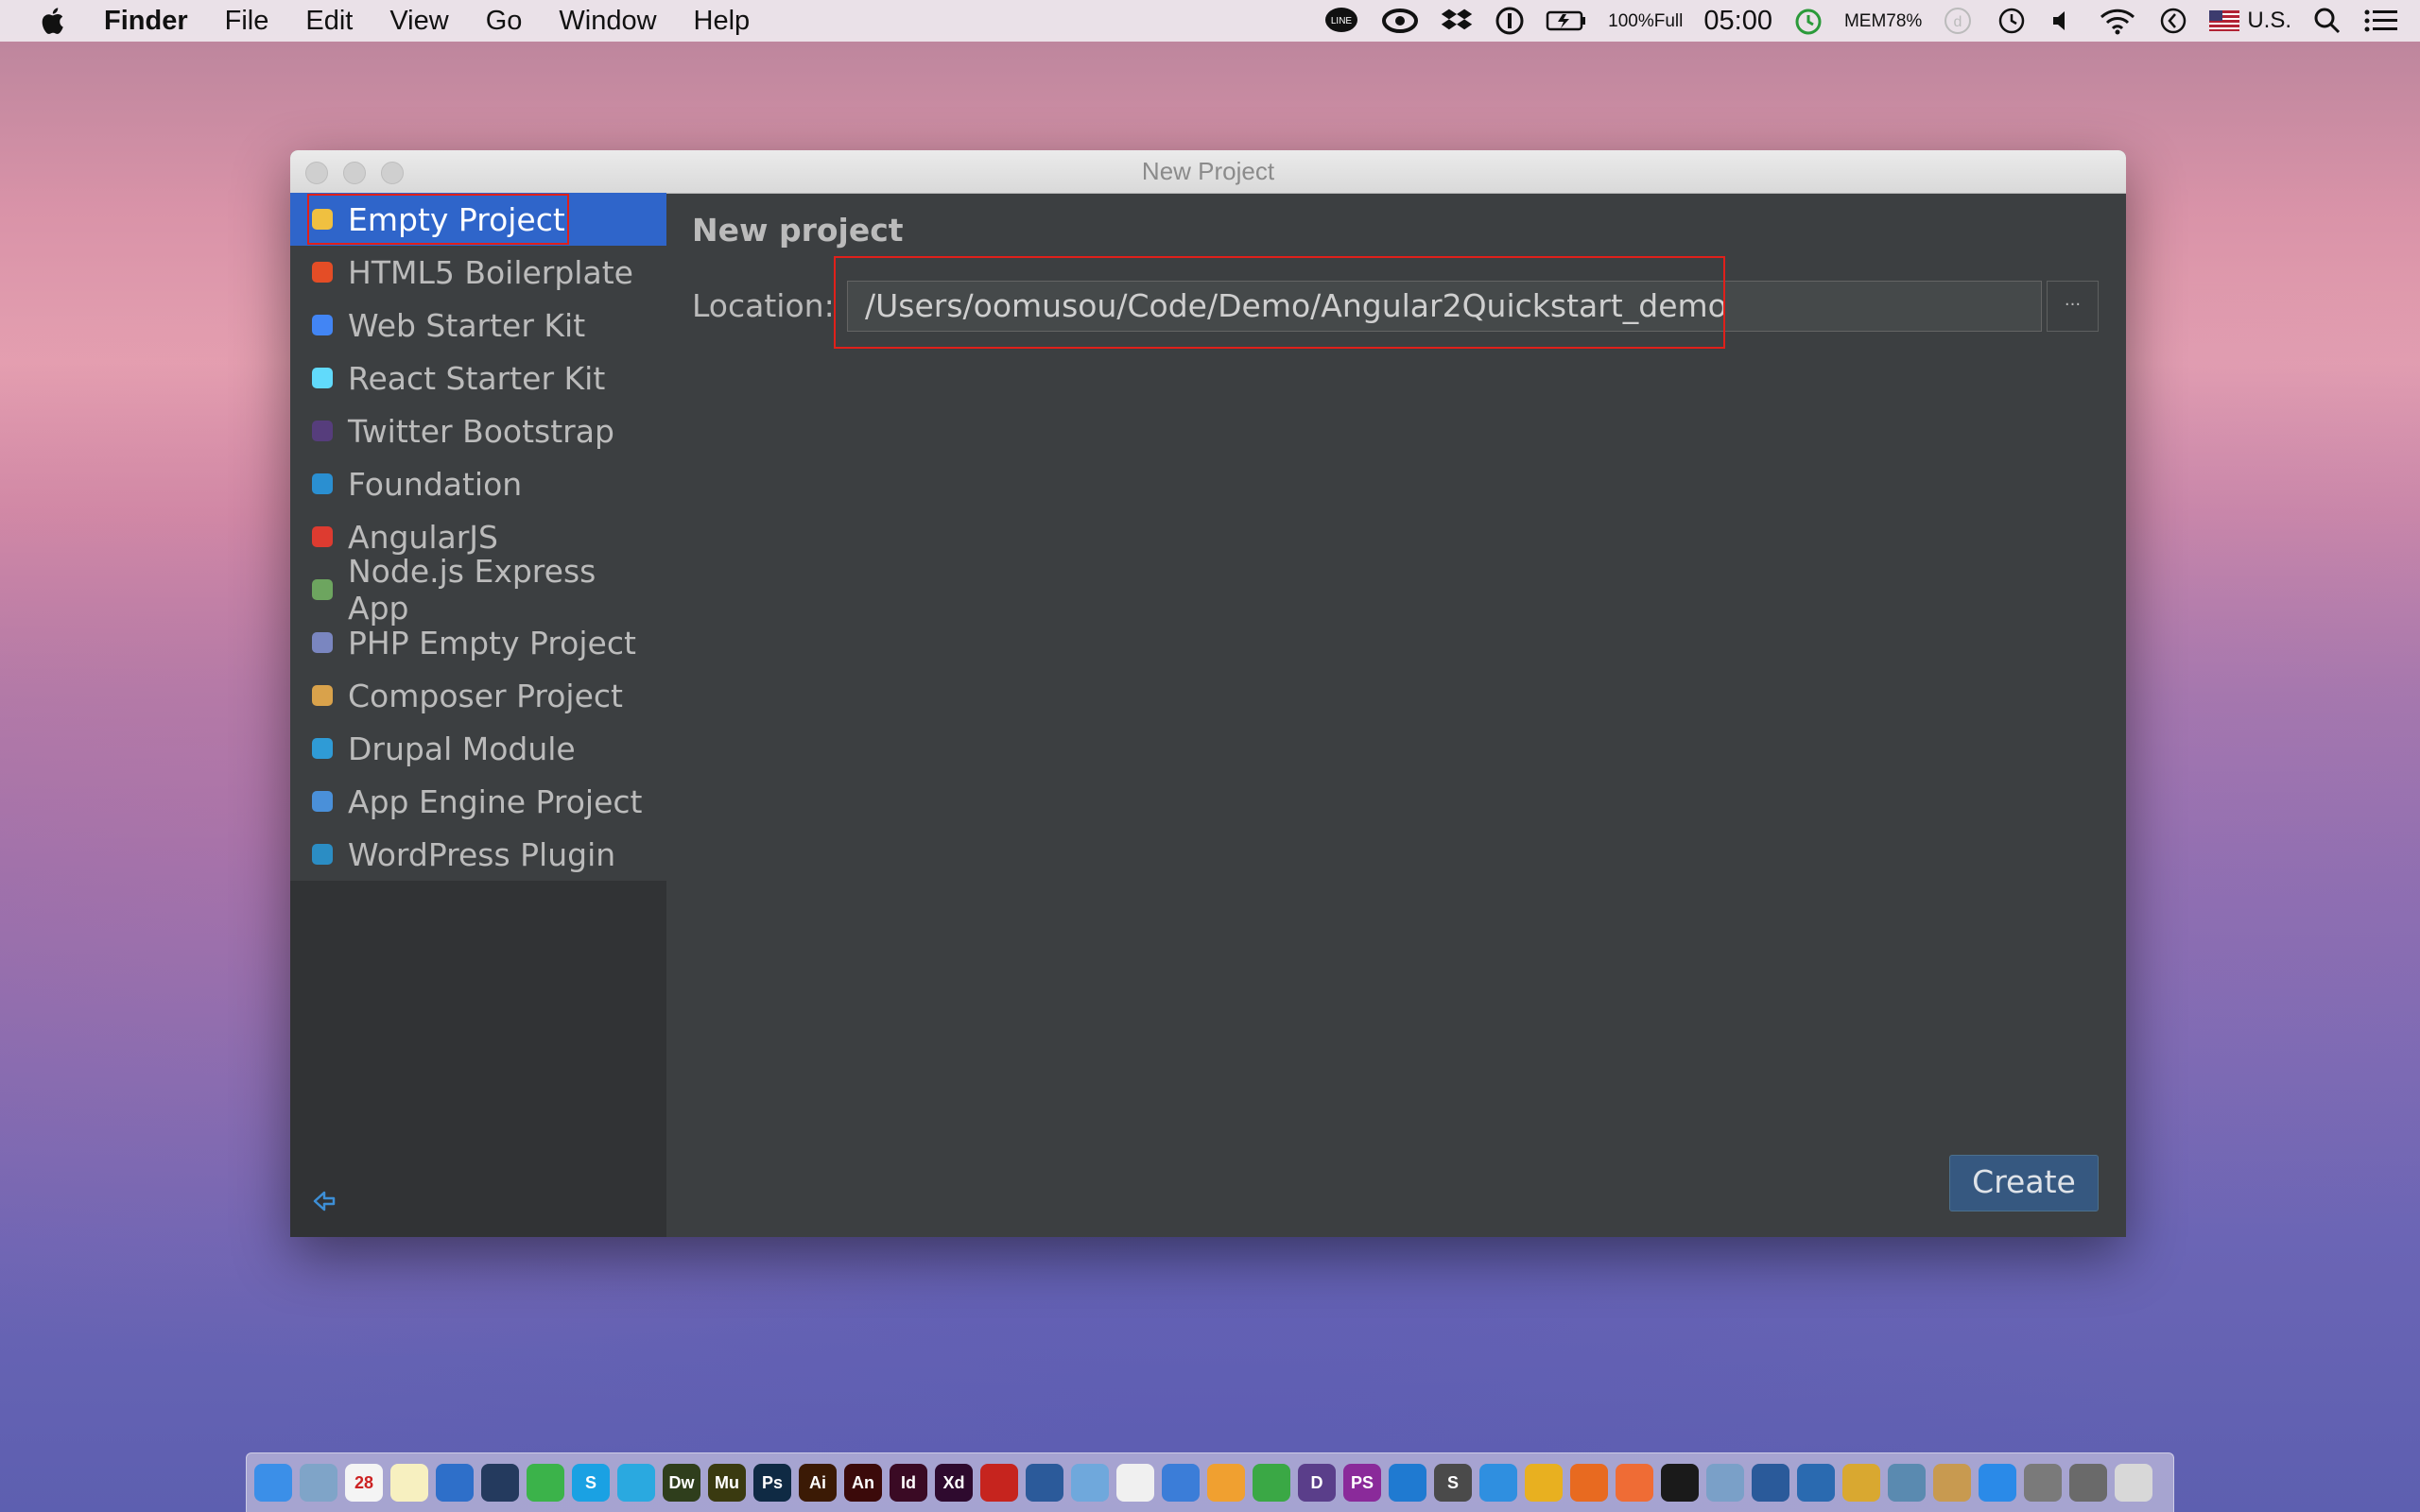 Image resolution: width=2420 pixels, height=1512 pixels. Describe the element at coordinates (545, 1483) in the screenshot. I see `dock-line-icon` at that location.